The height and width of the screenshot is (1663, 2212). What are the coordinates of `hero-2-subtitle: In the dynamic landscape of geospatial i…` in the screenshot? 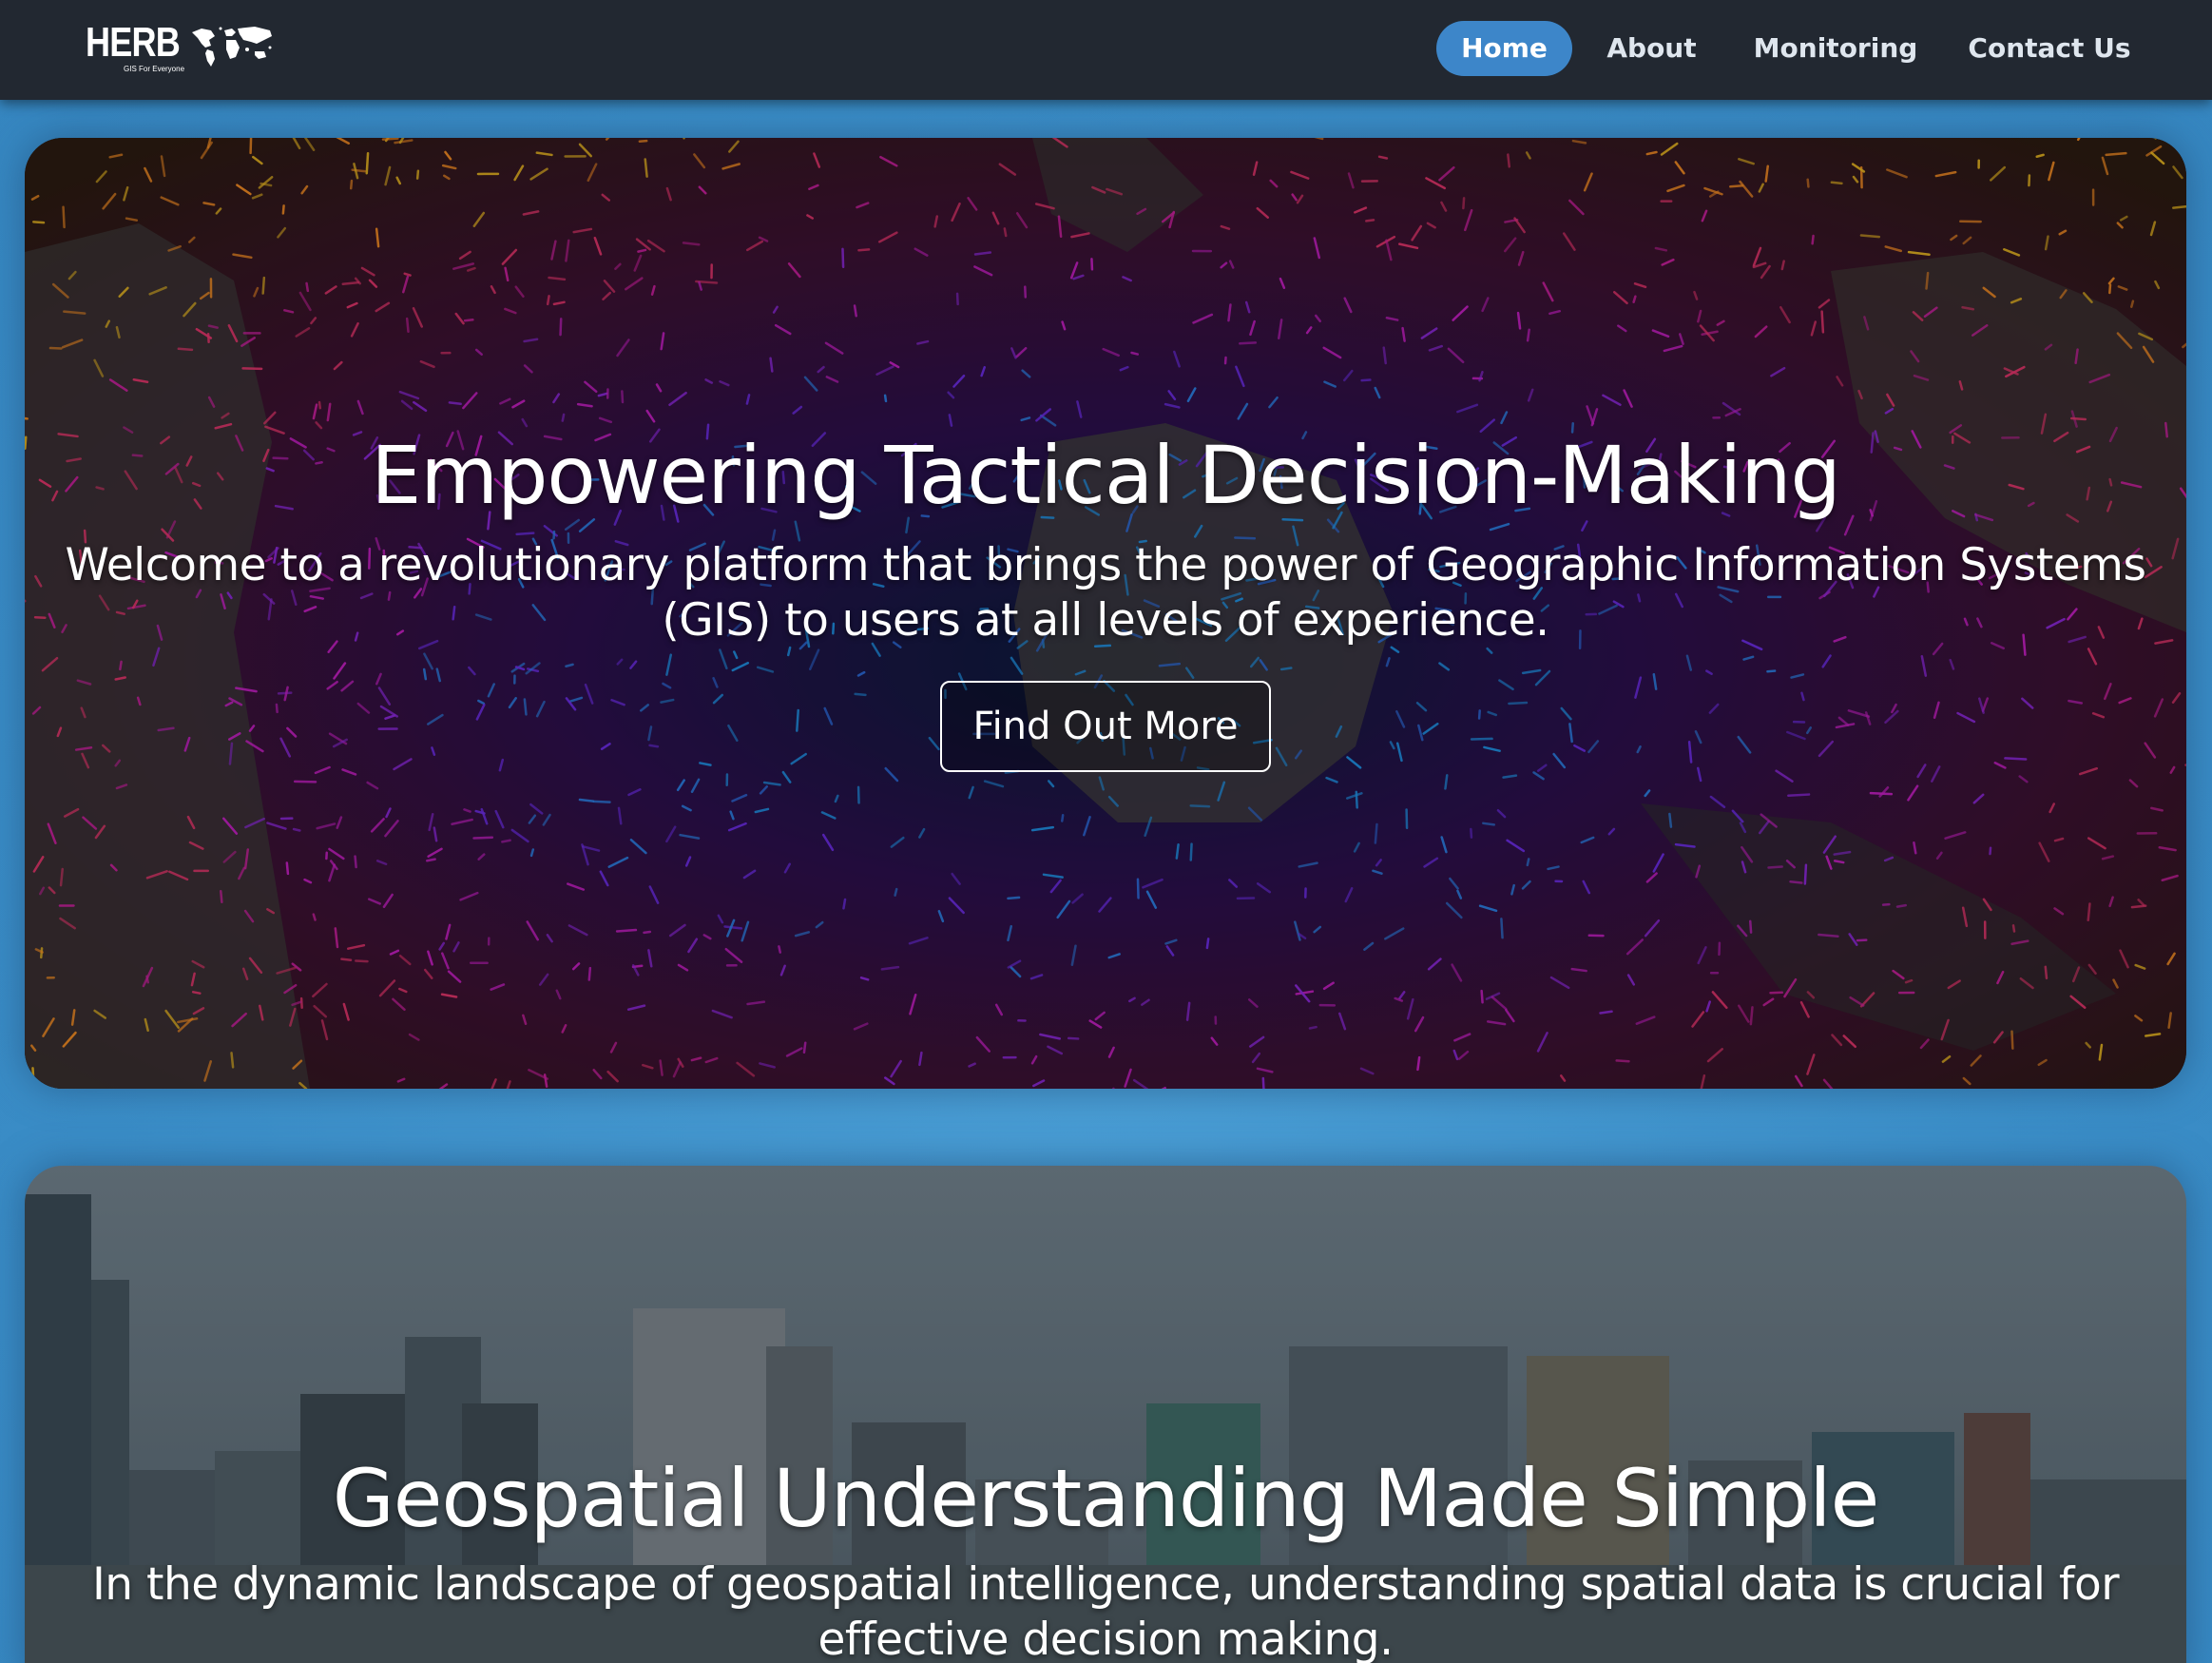 It's located at (1105, 1610).